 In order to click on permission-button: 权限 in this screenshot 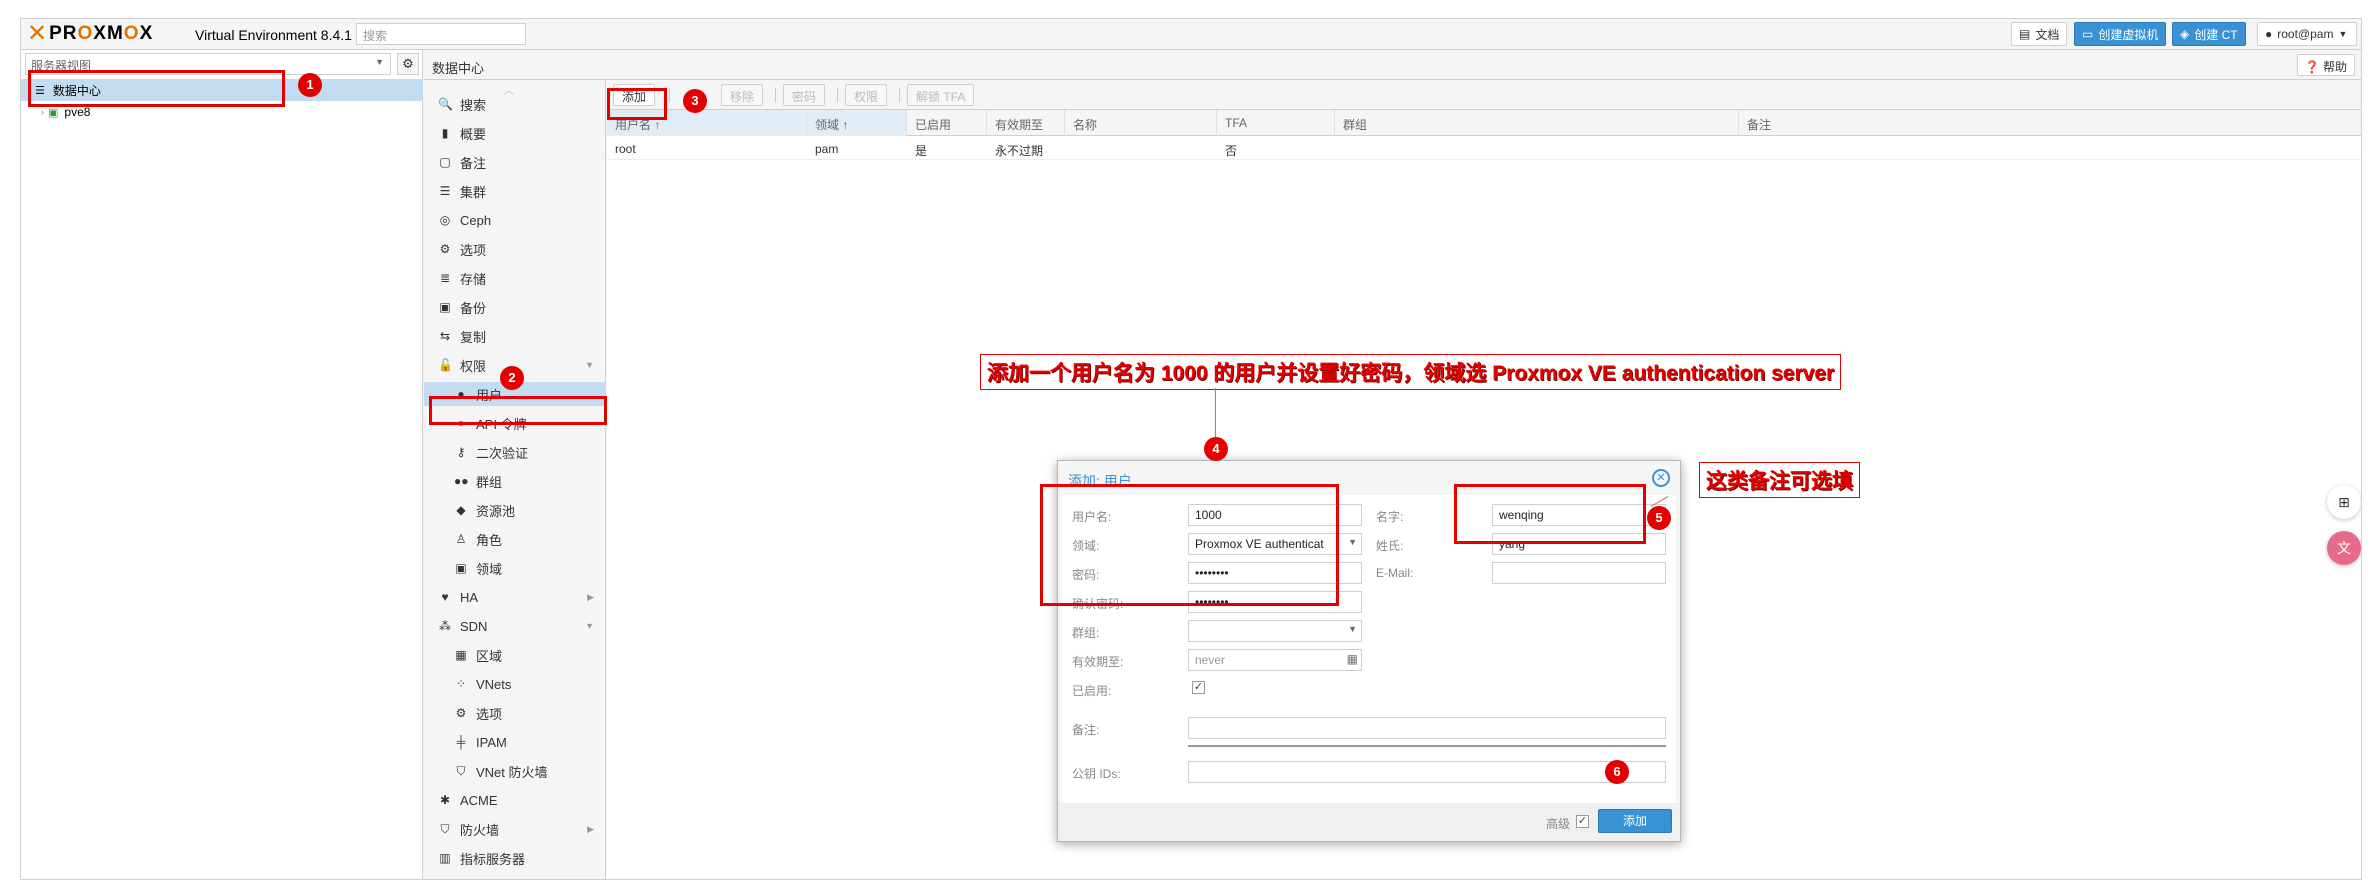, I will do `click(866, 95)`.